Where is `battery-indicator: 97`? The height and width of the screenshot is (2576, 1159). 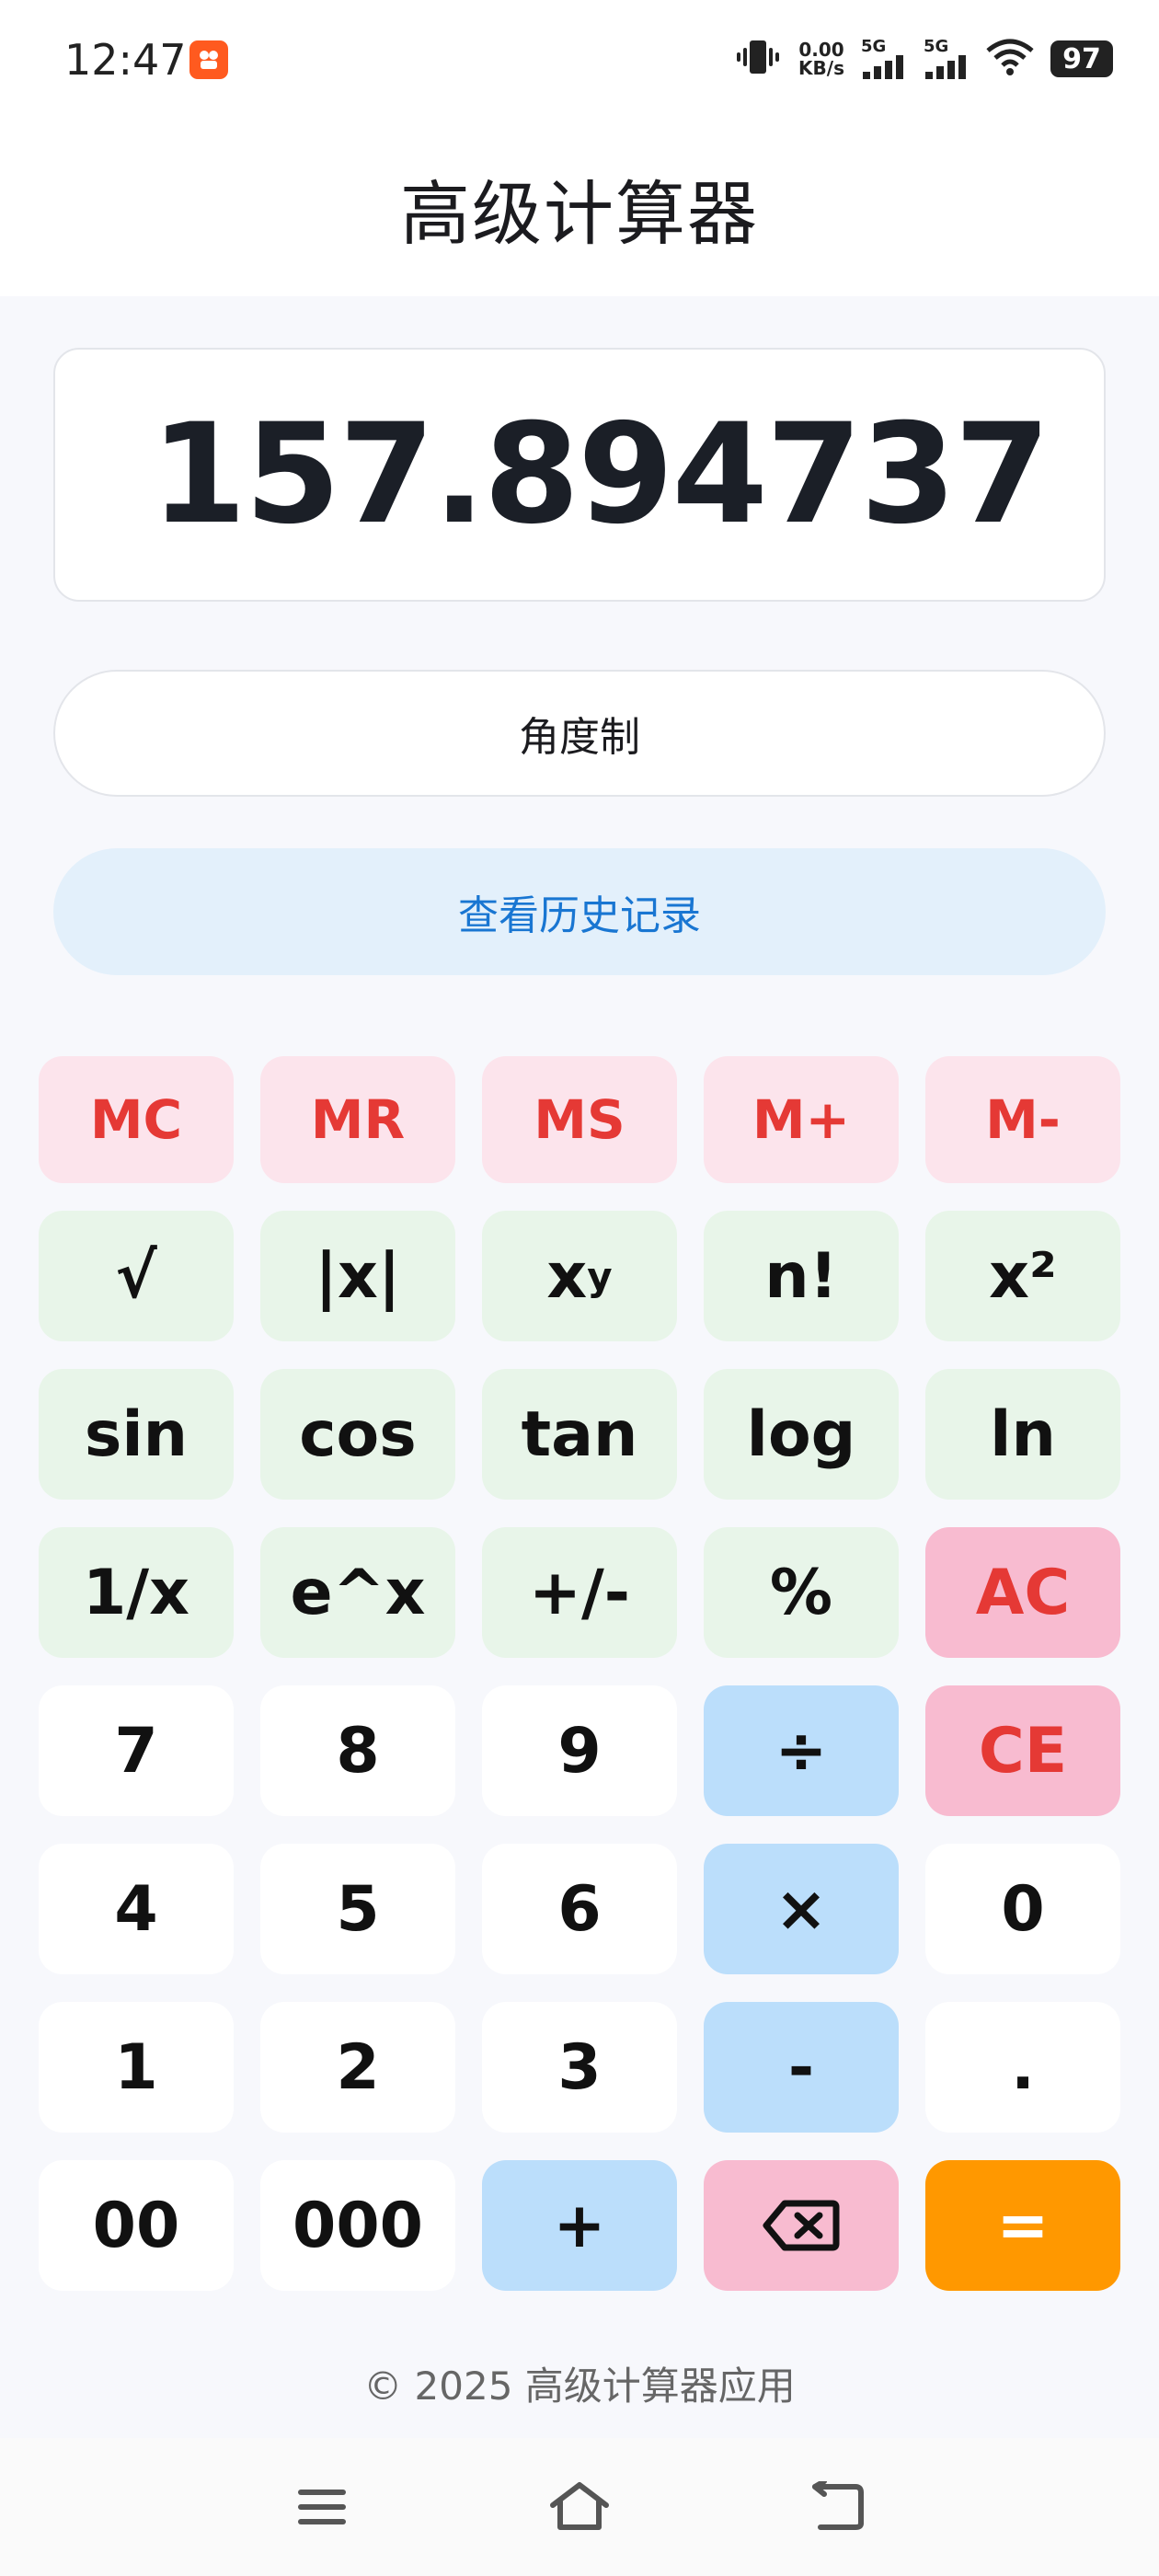
battery-indicator: 97 is located at coordinates (1081, 58).